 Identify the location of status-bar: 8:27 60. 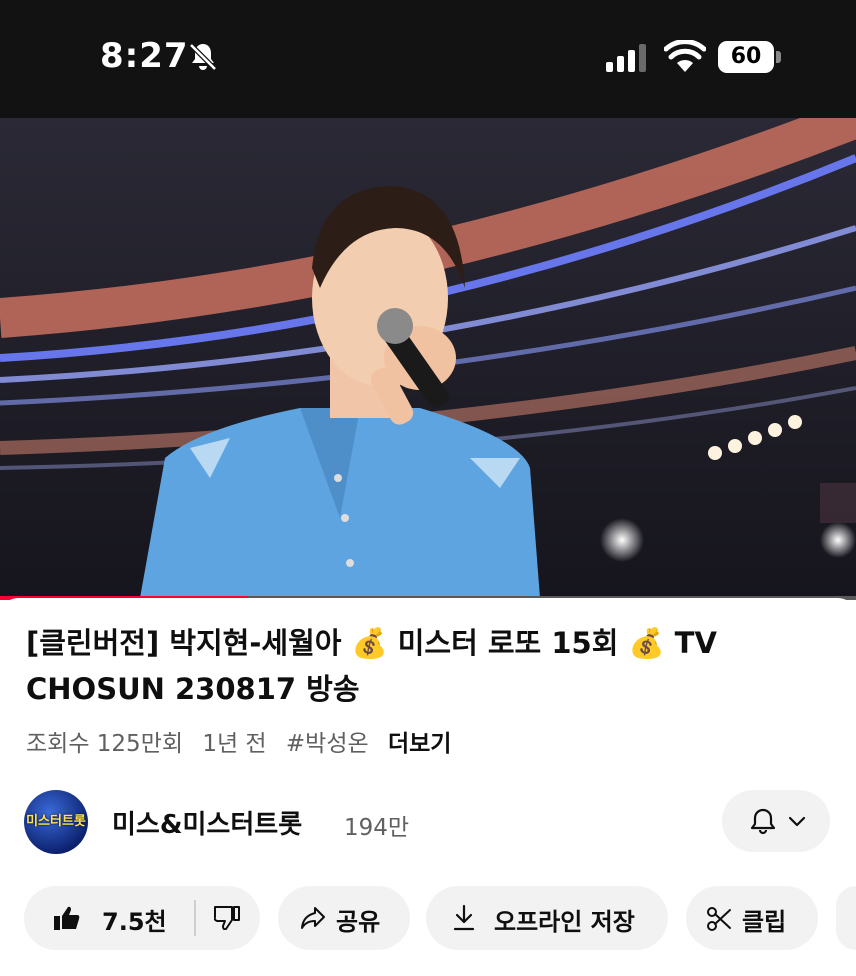
(428, 59).